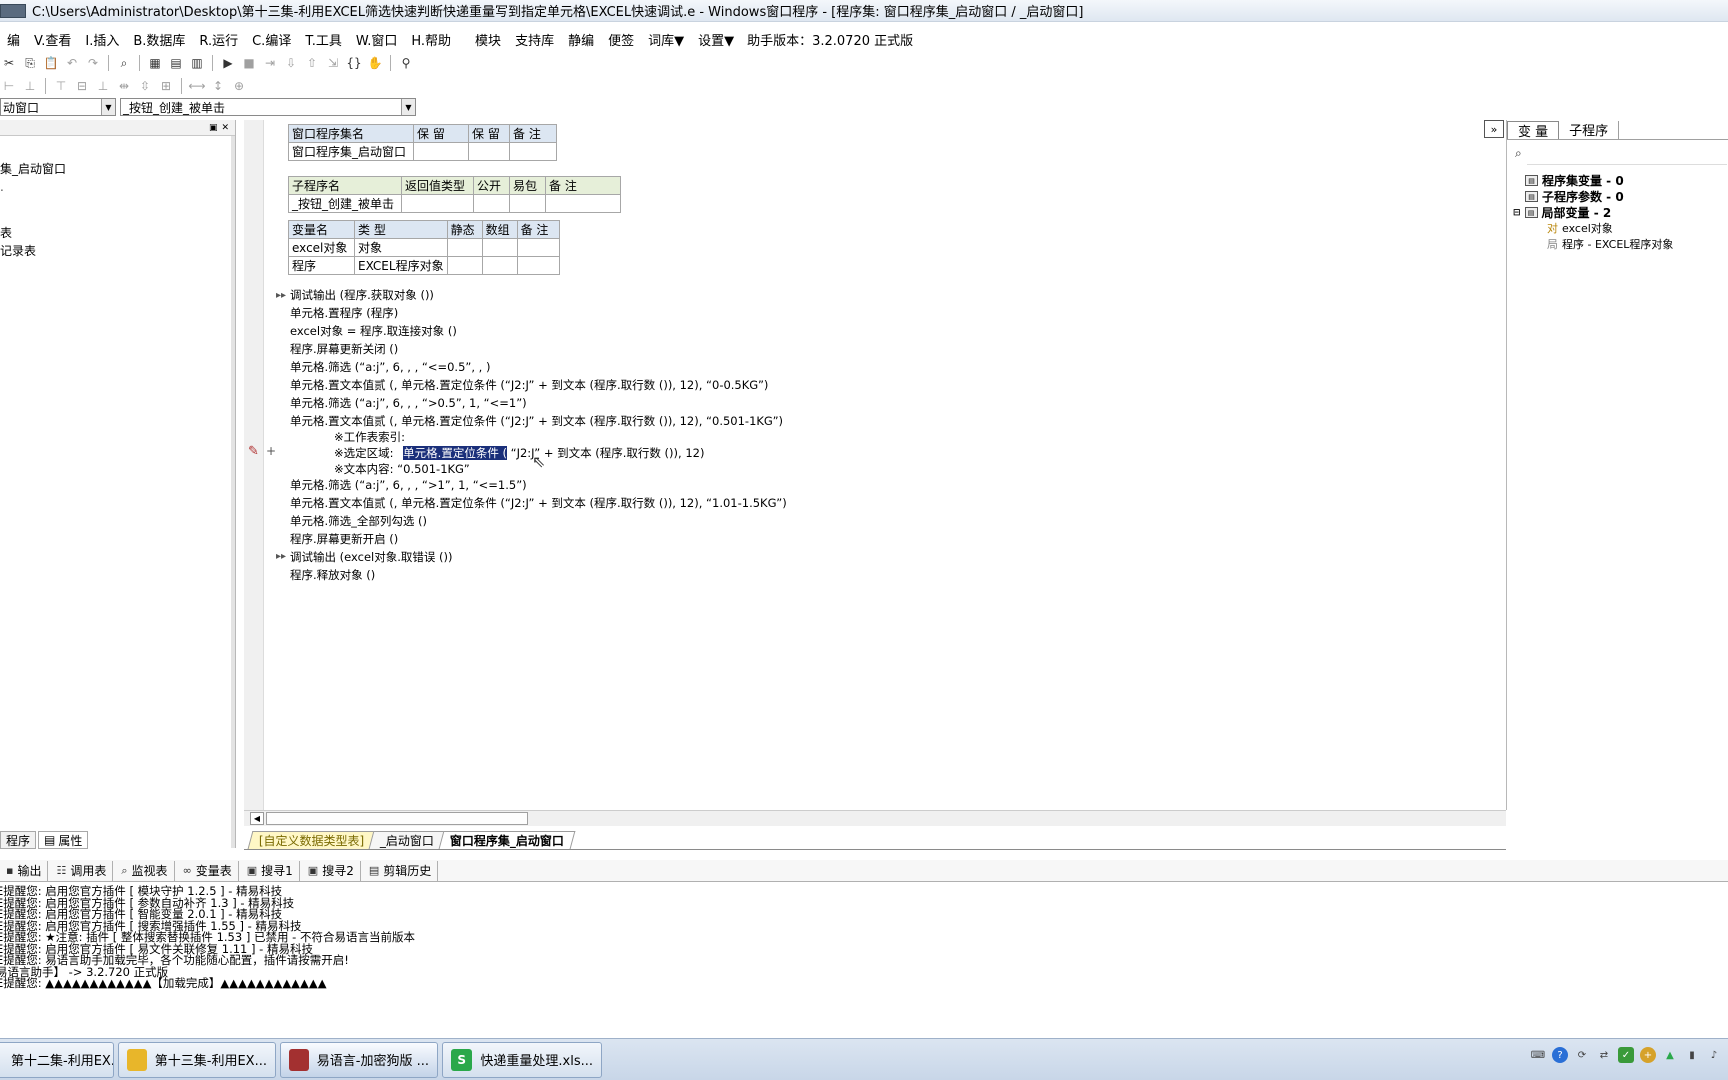  I want to click on selected-text: 单元格.置定位条件 (, so click(455, 453).